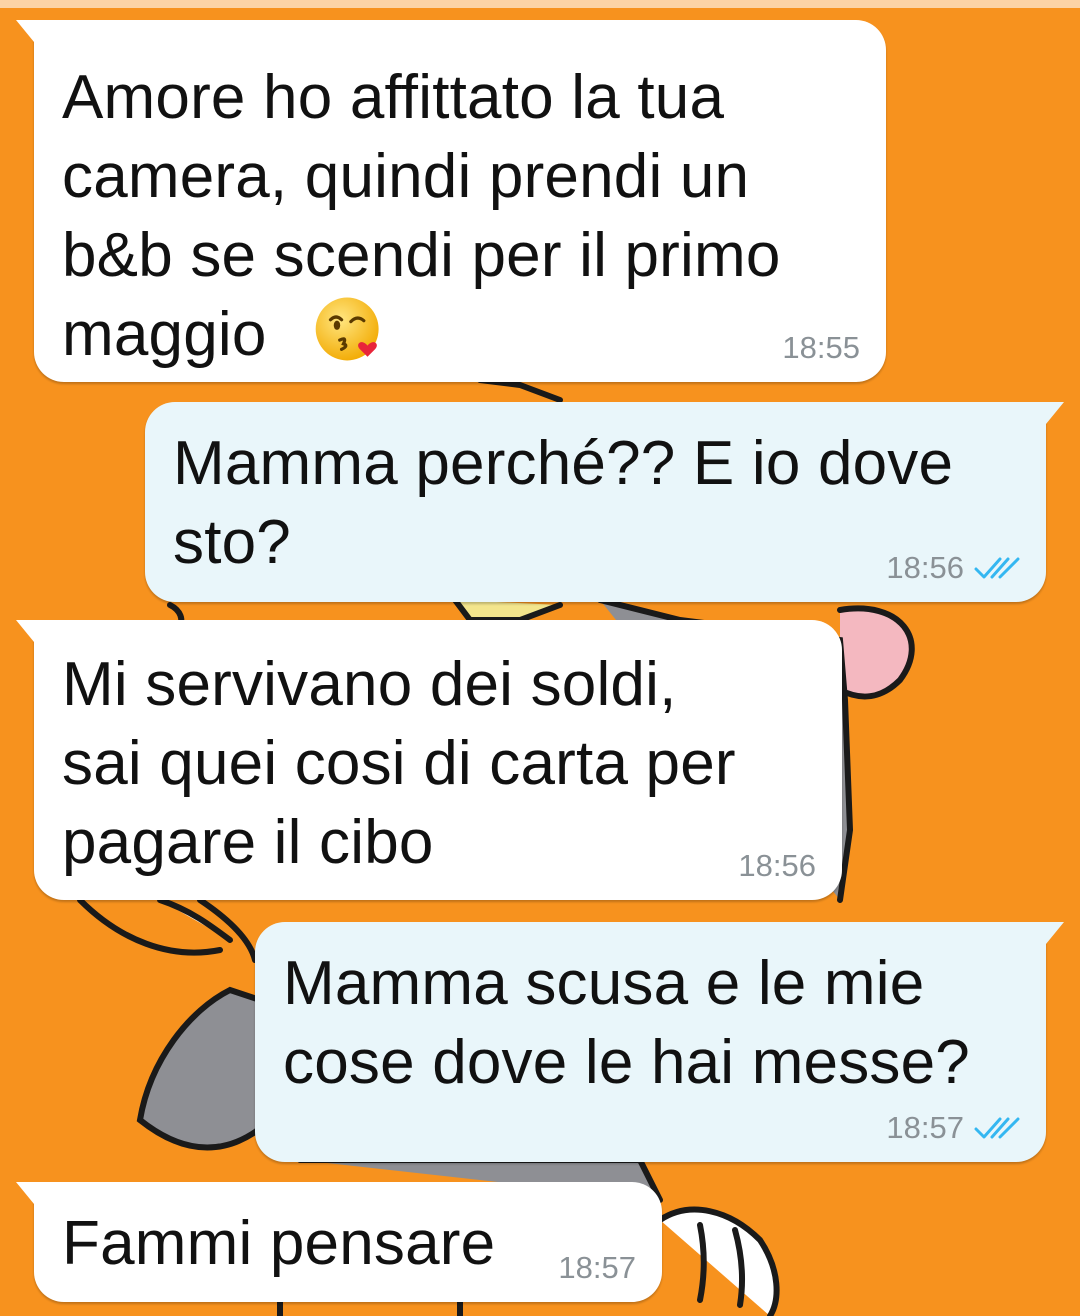  What do you see at coordinates (279, 1243) in the screenshot?
I see `message-text: Fammi pensare` at bounding box center [279, 1243].